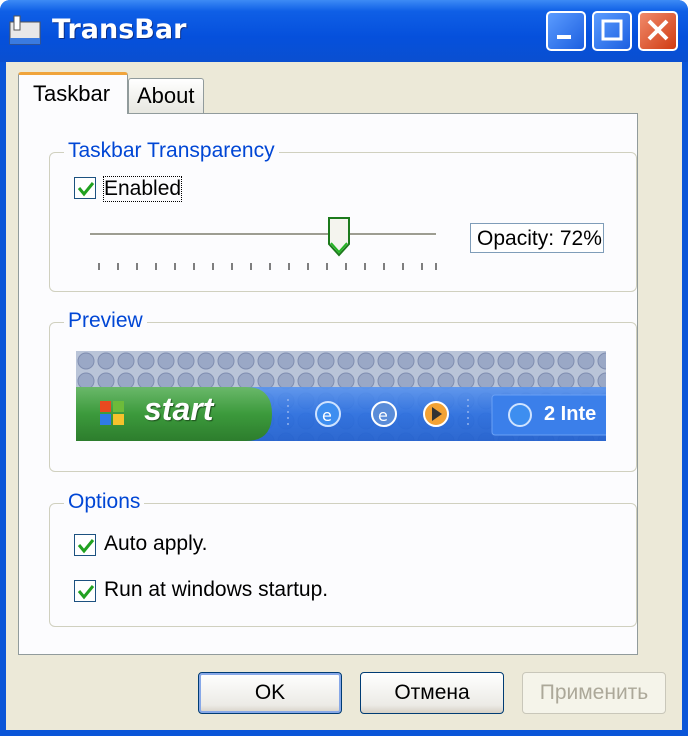 The height and width of the screenshot is (736, 688). I want to click on taskbar-transparency-label: Taskbar Transparency, so click(171, 151).